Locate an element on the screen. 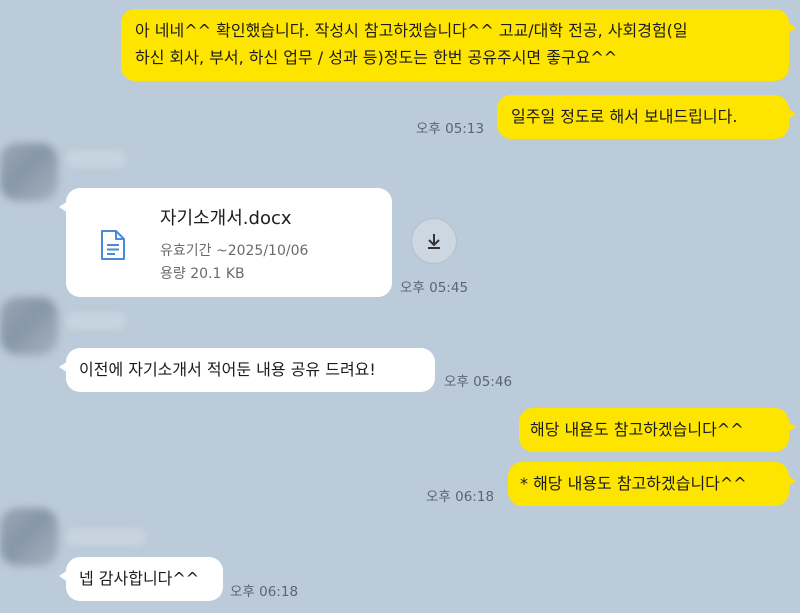 Image resolution: width=800 pixels, height=613 pixels. document-icon is located at coordinates (113, 245).